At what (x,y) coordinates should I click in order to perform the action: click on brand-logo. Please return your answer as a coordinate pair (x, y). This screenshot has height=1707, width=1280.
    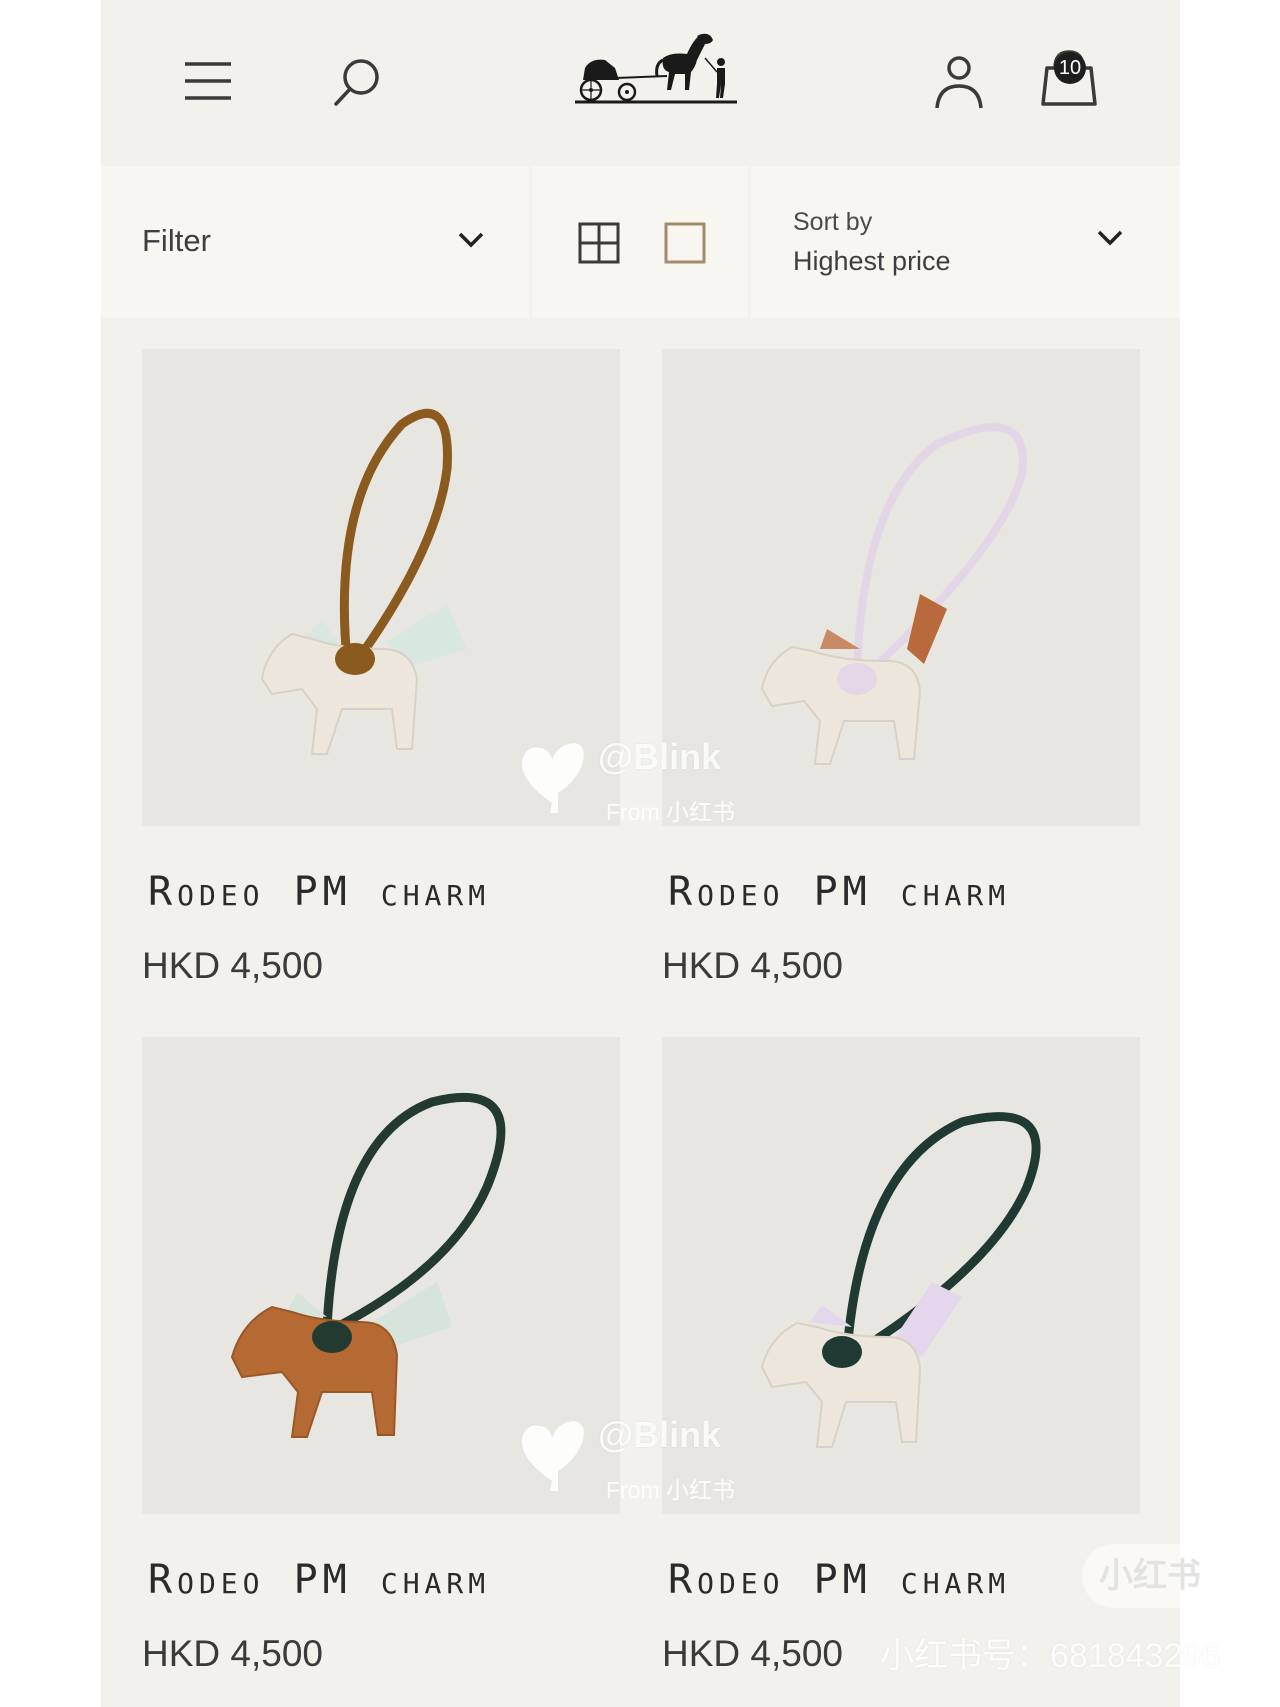
    Looking at the image, I should click on (656, 68).